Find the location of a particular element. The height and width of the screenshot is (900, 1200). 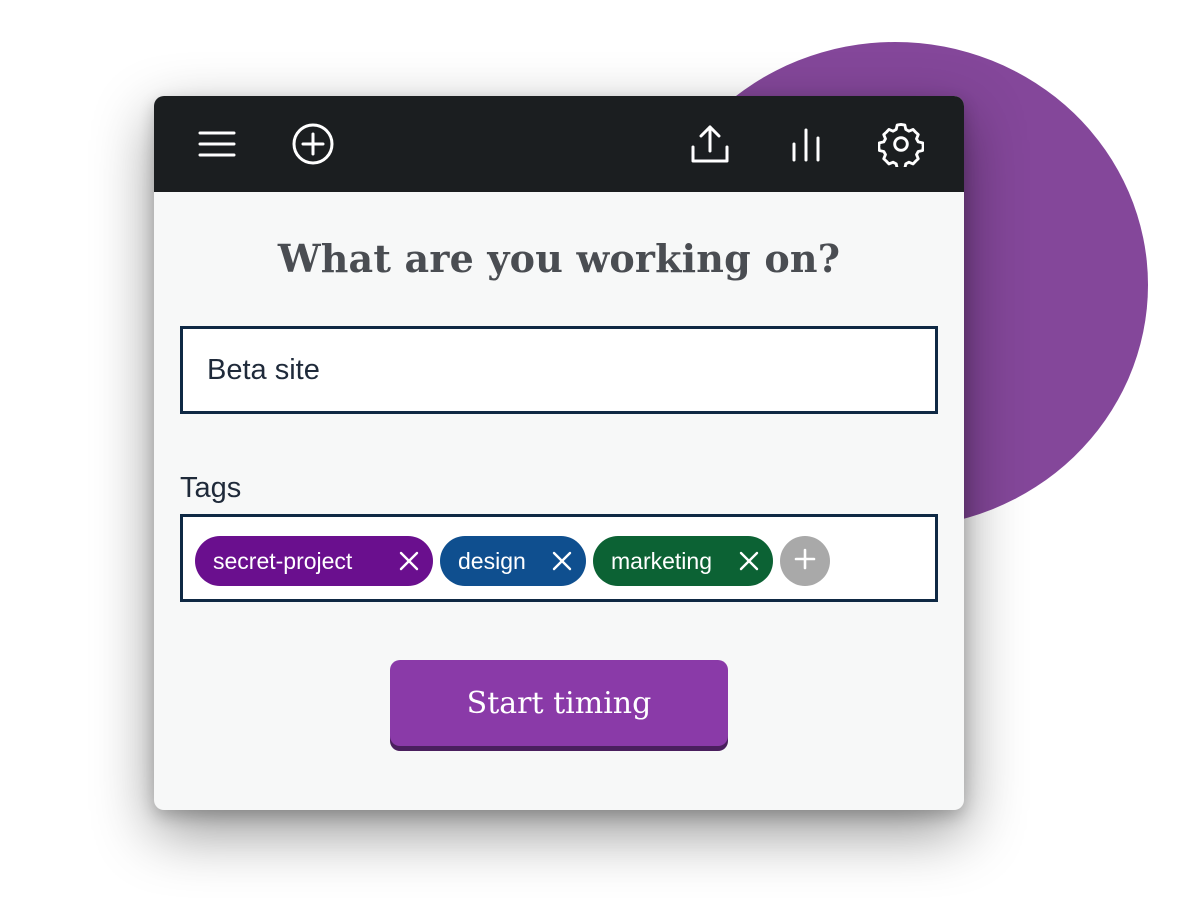

menu-icon is located at coordinates (217, 144).